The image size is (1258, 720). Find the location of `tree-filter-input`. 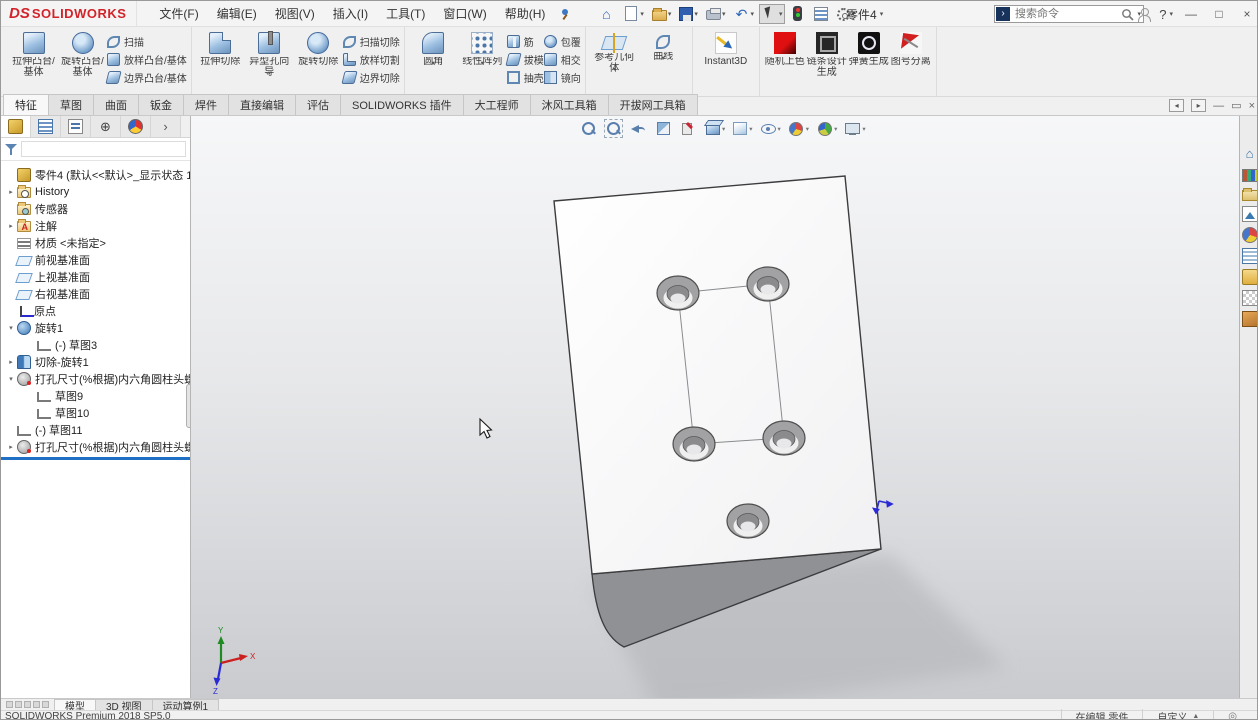

tree-filter-input is located at coordinates (103, 149).